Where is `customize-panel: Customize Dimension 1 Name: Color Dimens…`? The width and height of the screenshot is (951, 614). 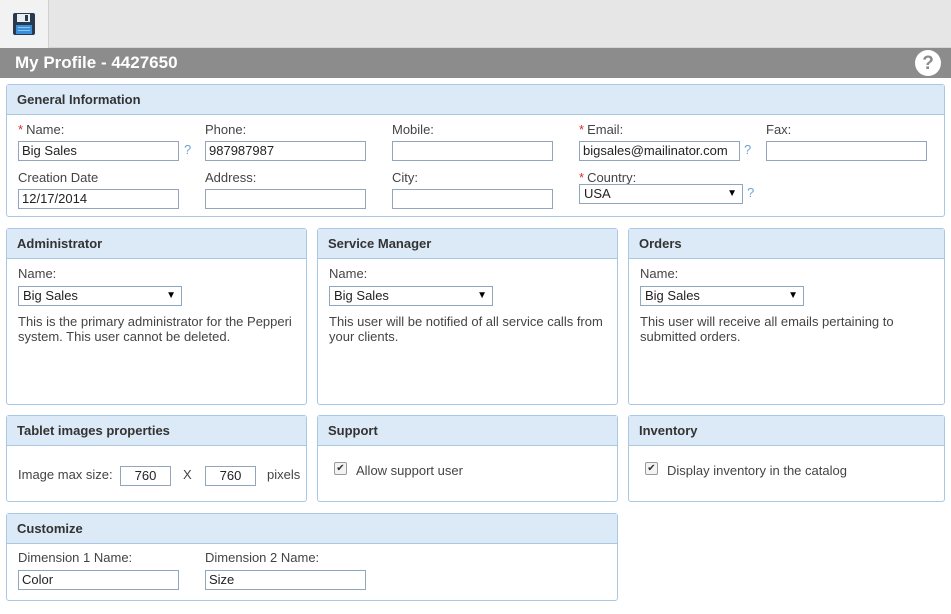 customize-panel: Customize Dimension 1 Name: Color Dimens… is located at coordinates (312, 557).